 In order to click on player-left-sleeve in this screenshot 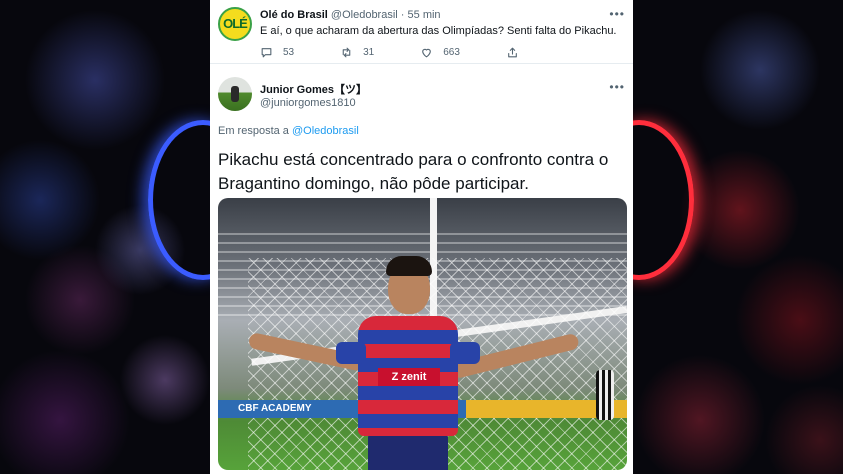, I will do `click(351, 353)`.